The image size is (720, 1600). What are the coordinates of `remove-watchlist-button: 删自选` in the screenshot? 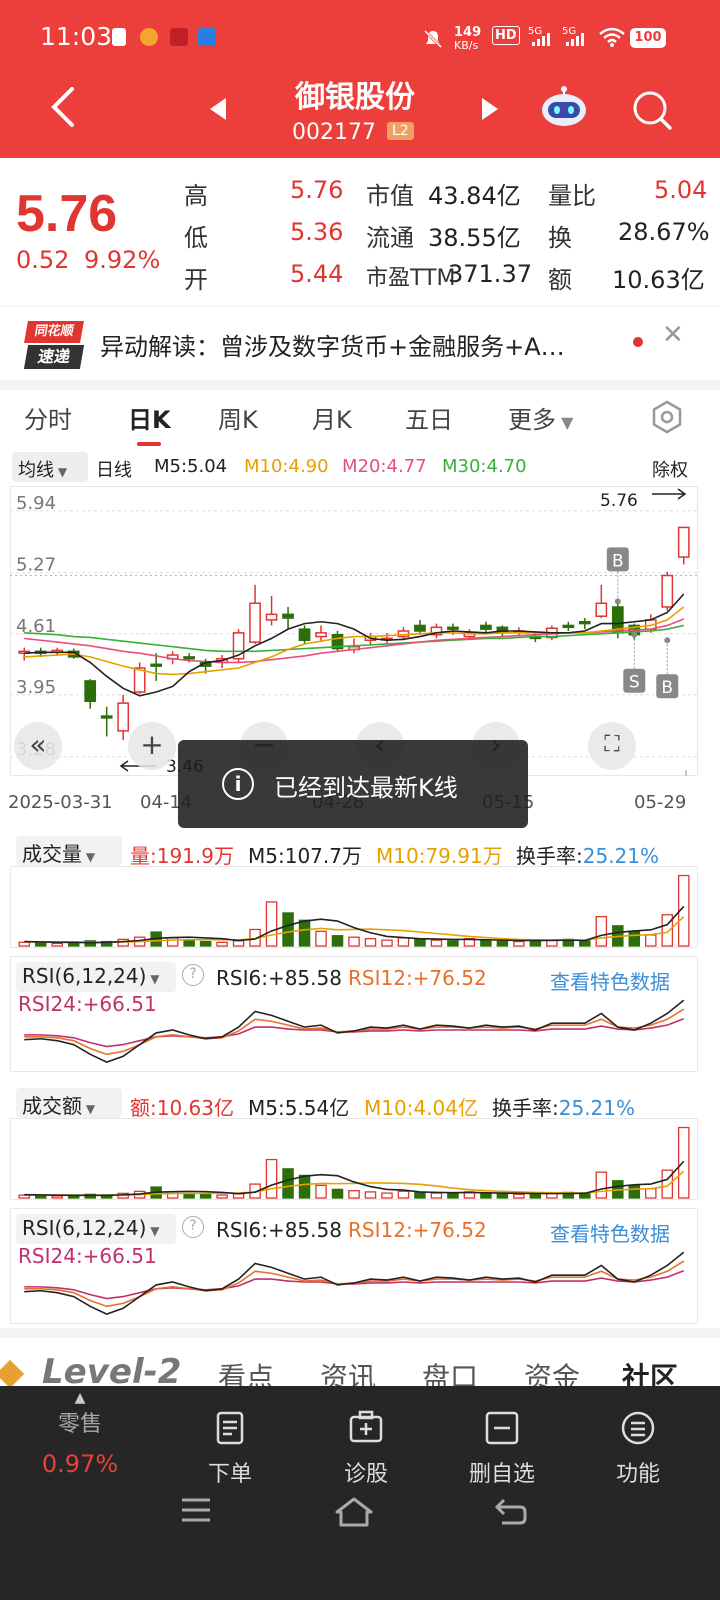 It's located at (502, 1449).